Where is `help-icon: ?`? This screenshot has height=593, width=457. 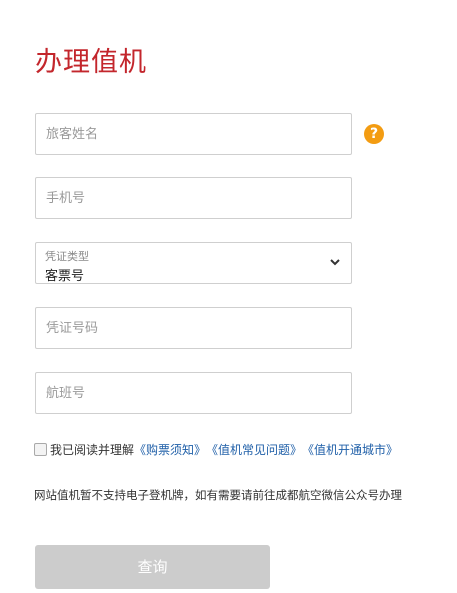 help-icon: ? is located at coordinates (374, 134).